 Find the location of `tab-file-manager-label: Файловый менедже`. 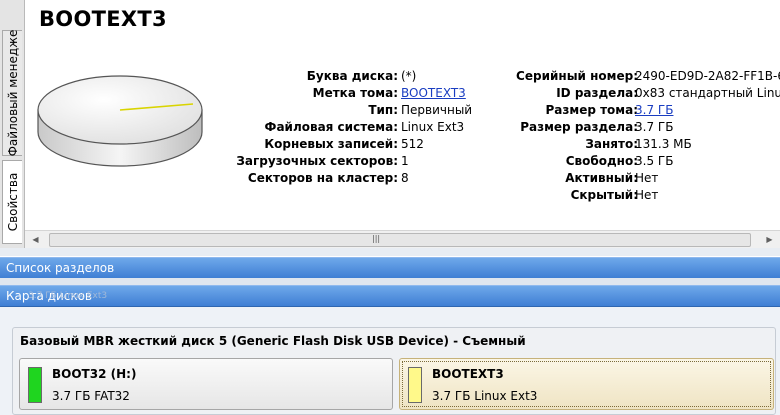

tab-file-manager-label: Файловый менедже is located at coordinates (12, 93).